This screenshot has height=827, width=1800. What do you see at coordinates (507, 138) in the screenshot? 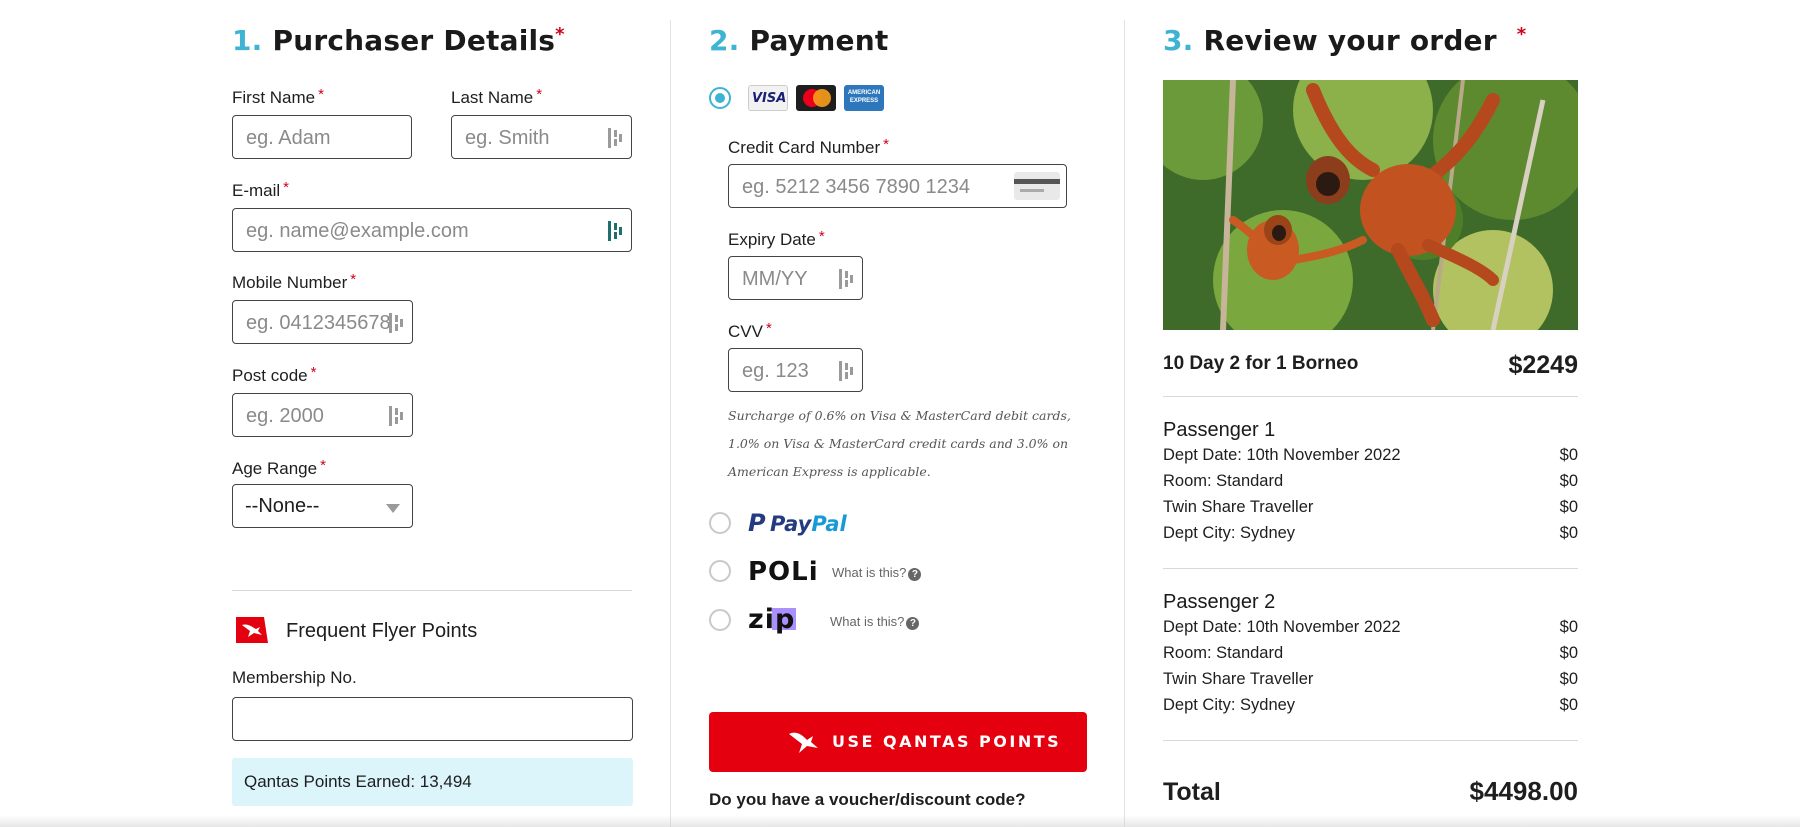
I see `last-name-placeholder: eg. Smith` at bounding box center [507, 138].